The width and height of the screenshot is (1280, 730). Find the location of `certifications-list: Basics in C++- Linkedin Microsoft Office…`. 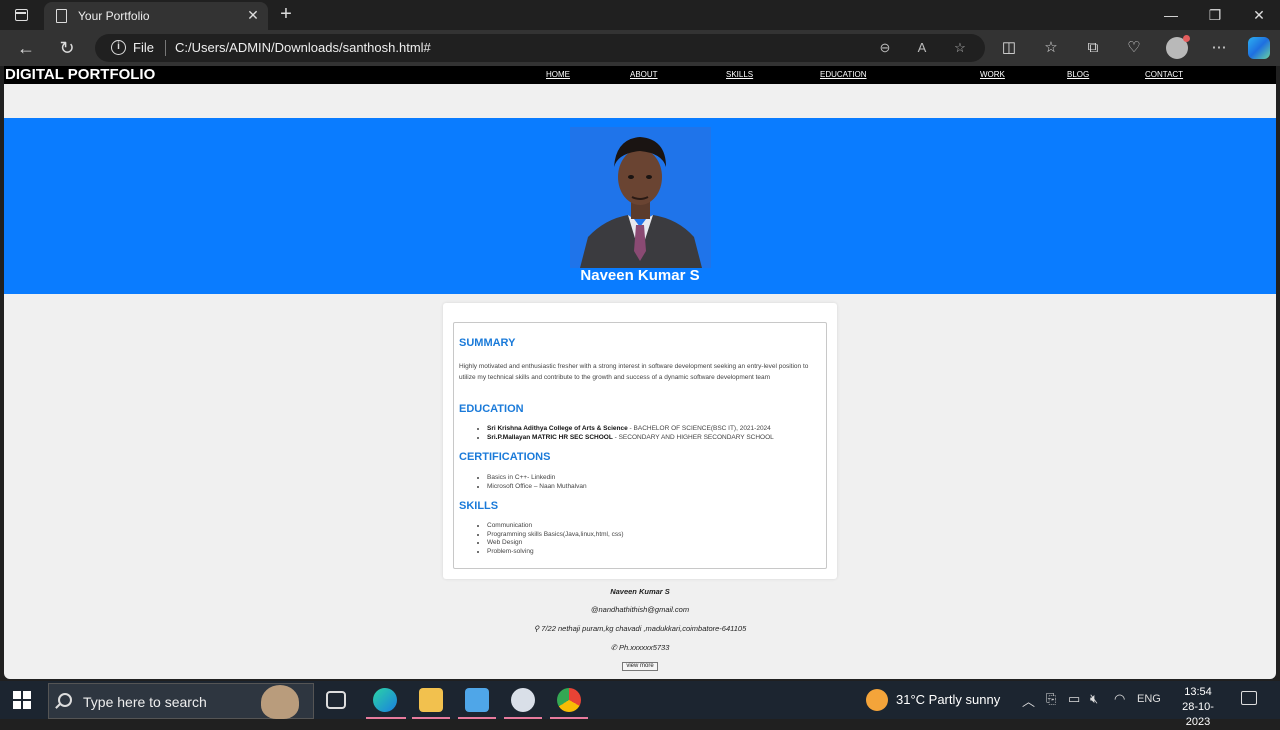

certifications-list: Basics in C++- Linkedin Microsoft Office… is located at coordinates (537, 482).